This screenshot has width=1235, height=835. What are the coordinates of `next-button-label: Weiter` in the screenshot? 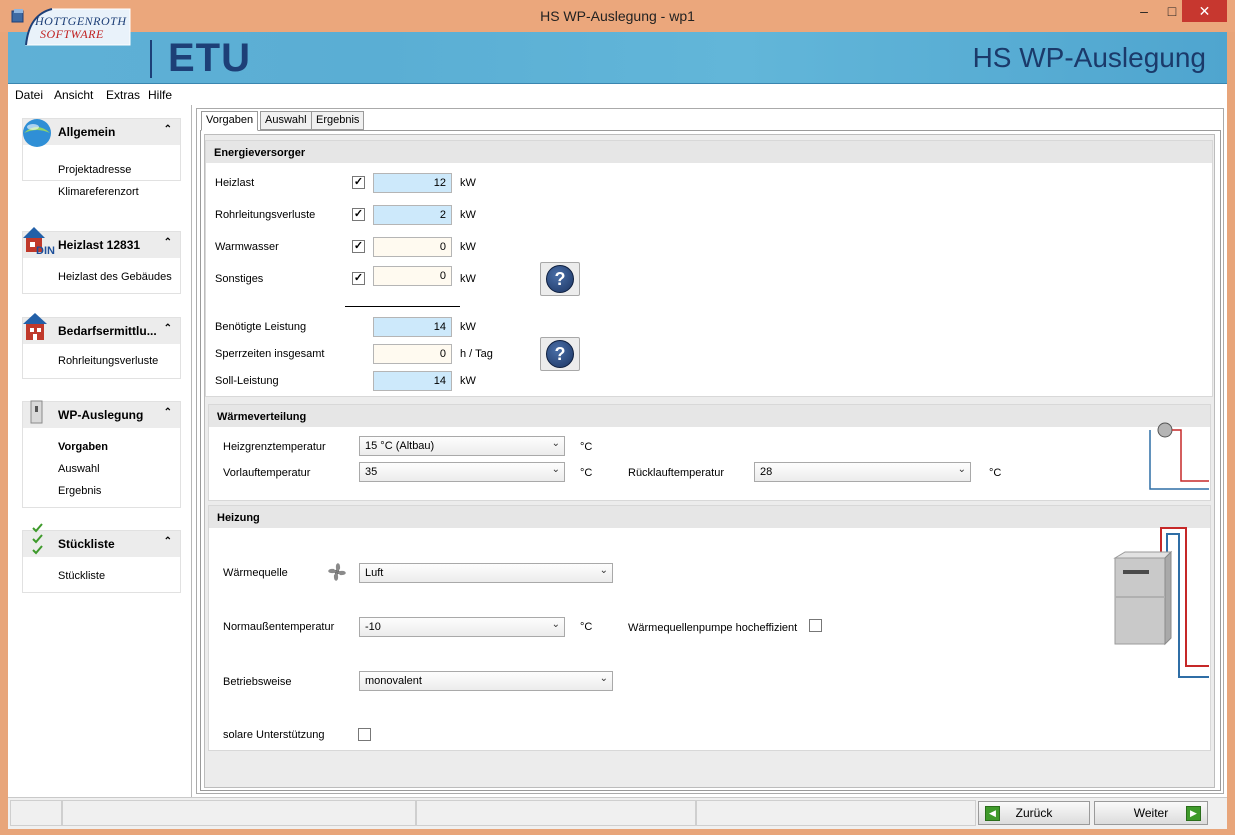 It's located at (1151, 813).